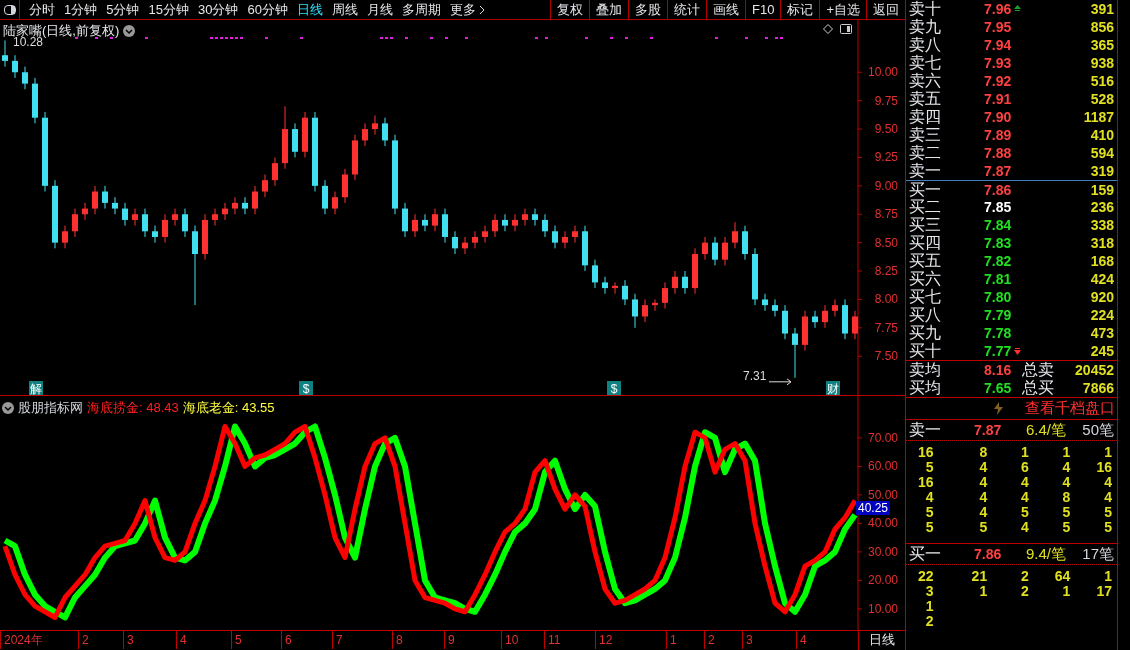  What do you see at coordinates (421, 10) in the screenshot?
I see `period-tab: 多周期` at bounding box center [421, 10].